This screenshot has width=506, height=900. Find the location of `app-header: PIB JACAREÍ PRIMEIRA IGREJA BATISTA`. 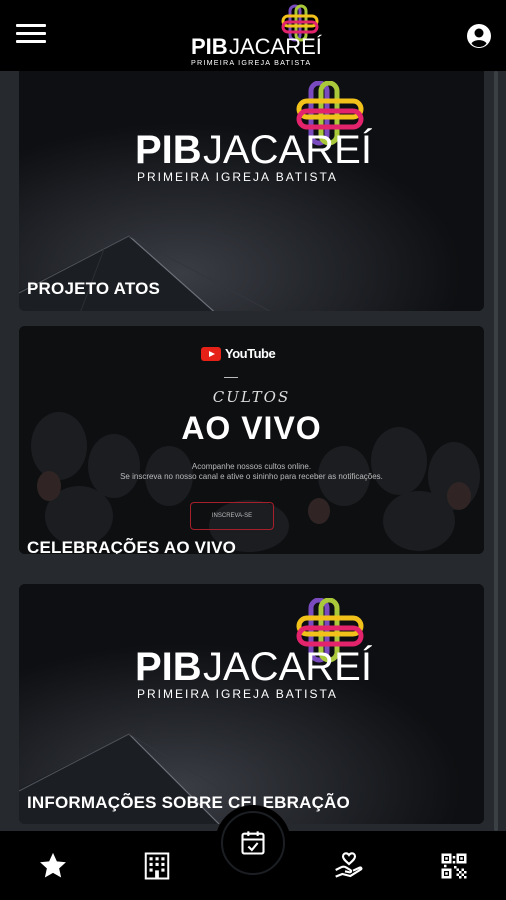

app-header: PIB JACAREÍ PRIMEIRA IGREJA BATISTA is located at coordinates (253, 35).